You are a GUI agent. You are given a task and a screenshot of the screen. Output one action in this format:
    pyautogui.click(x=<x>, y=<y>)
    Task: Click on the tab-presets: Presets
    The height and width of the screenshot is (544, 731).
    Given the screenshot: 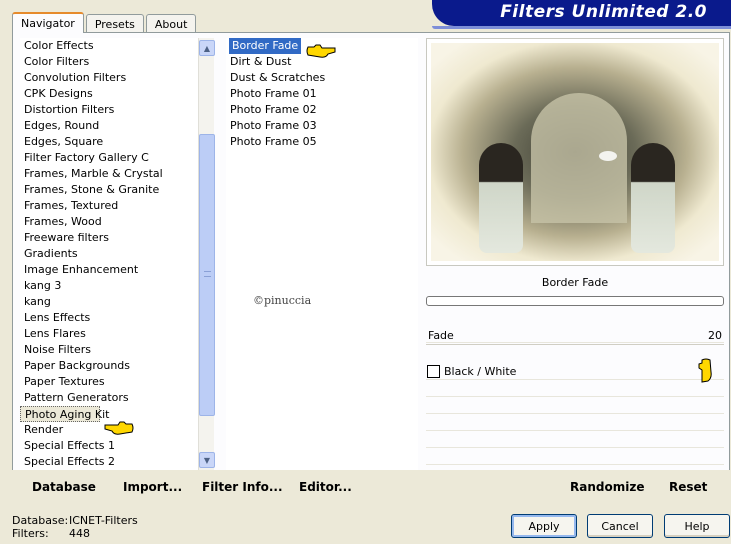 What is the action you would take?
    pyautogui.click(x=114, y=23)
    